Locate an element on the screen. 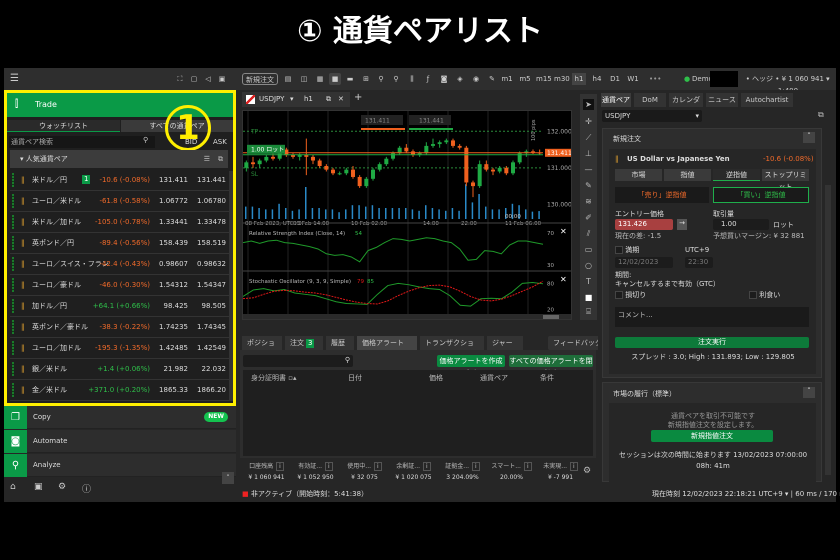 This screenshot has height=560, width=840. create-alert-button: 価格アラートを作成する is located at coordinates (471, 366).